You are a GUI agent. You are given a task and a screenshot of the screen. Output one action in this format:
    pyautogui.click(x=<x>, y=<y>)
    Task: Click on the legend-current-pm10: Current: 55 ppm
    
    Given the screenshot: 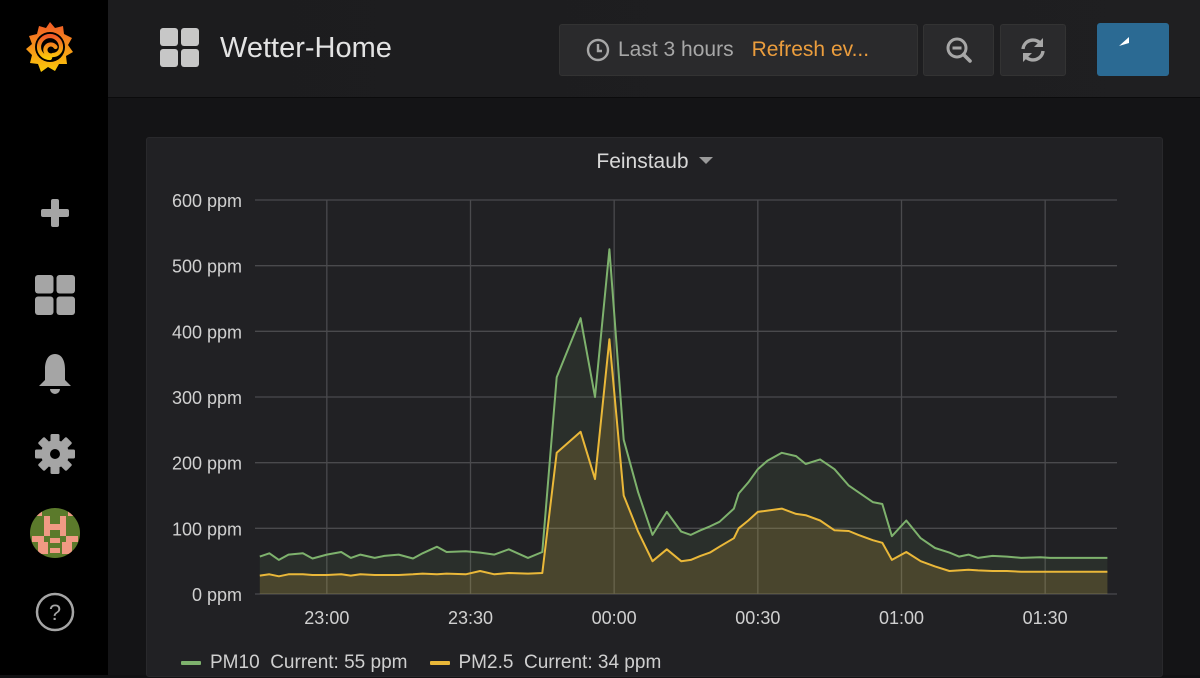 What is the action you would take?
    pyautogui.click(x=339, y=662)
    